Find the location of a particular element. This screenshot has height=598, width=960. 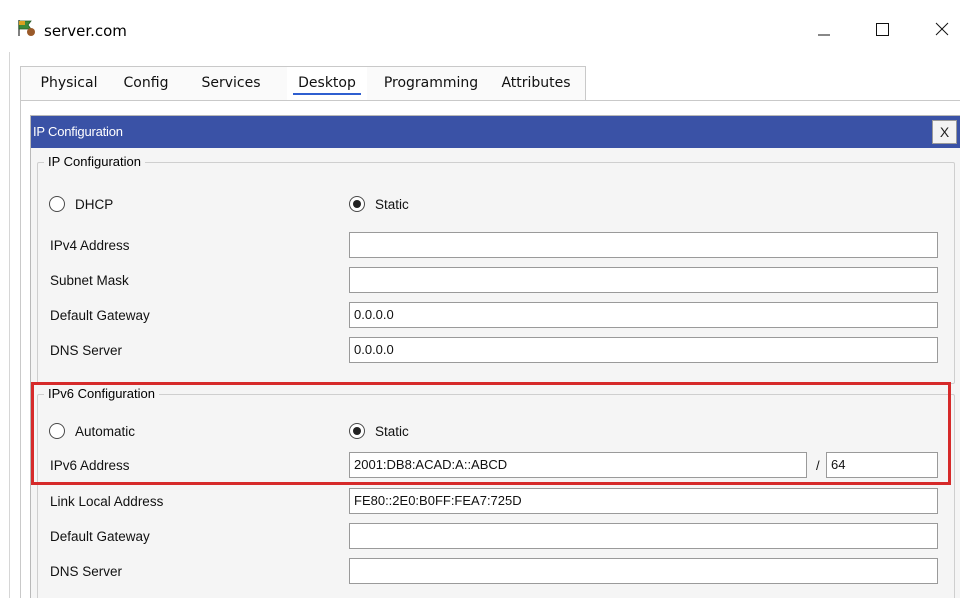

close-icon is located at coordinates (942, 29).